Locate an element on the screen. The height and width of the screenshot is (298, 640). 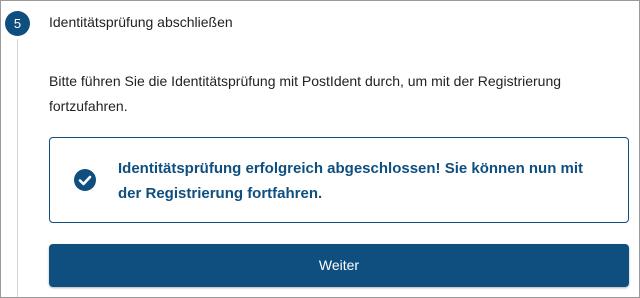
check-circle-icon is located at coordinates (85, 180).